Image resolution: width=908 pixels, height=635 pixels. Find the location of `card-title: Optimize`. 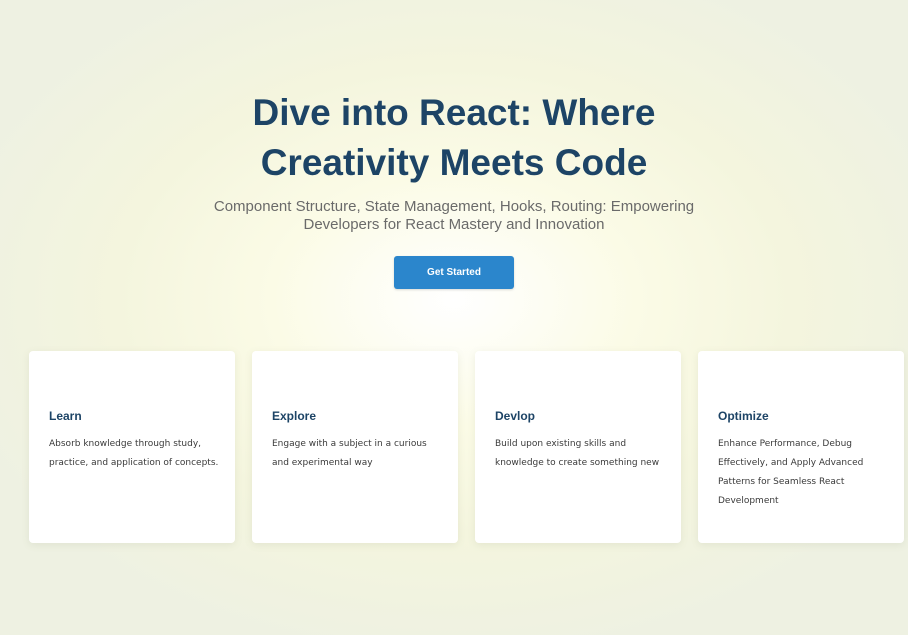

card-title: Optimize is located at coordinates (743, 416).